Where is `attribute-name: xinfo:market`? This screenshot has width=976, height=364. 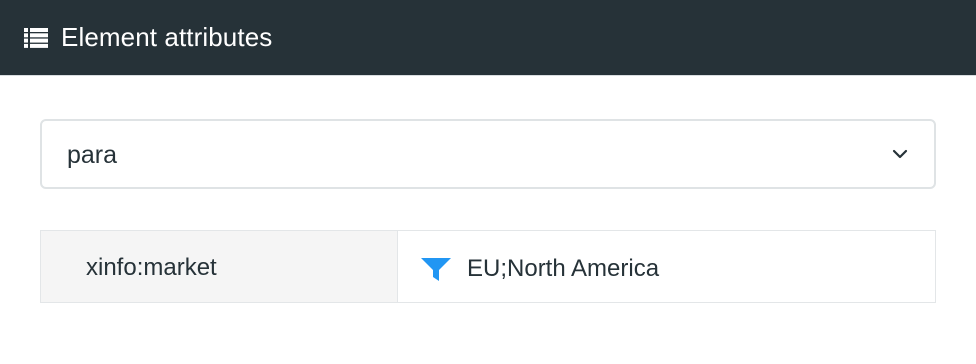
attribute-name: xinfo:market is located at coordinates (151, 267).